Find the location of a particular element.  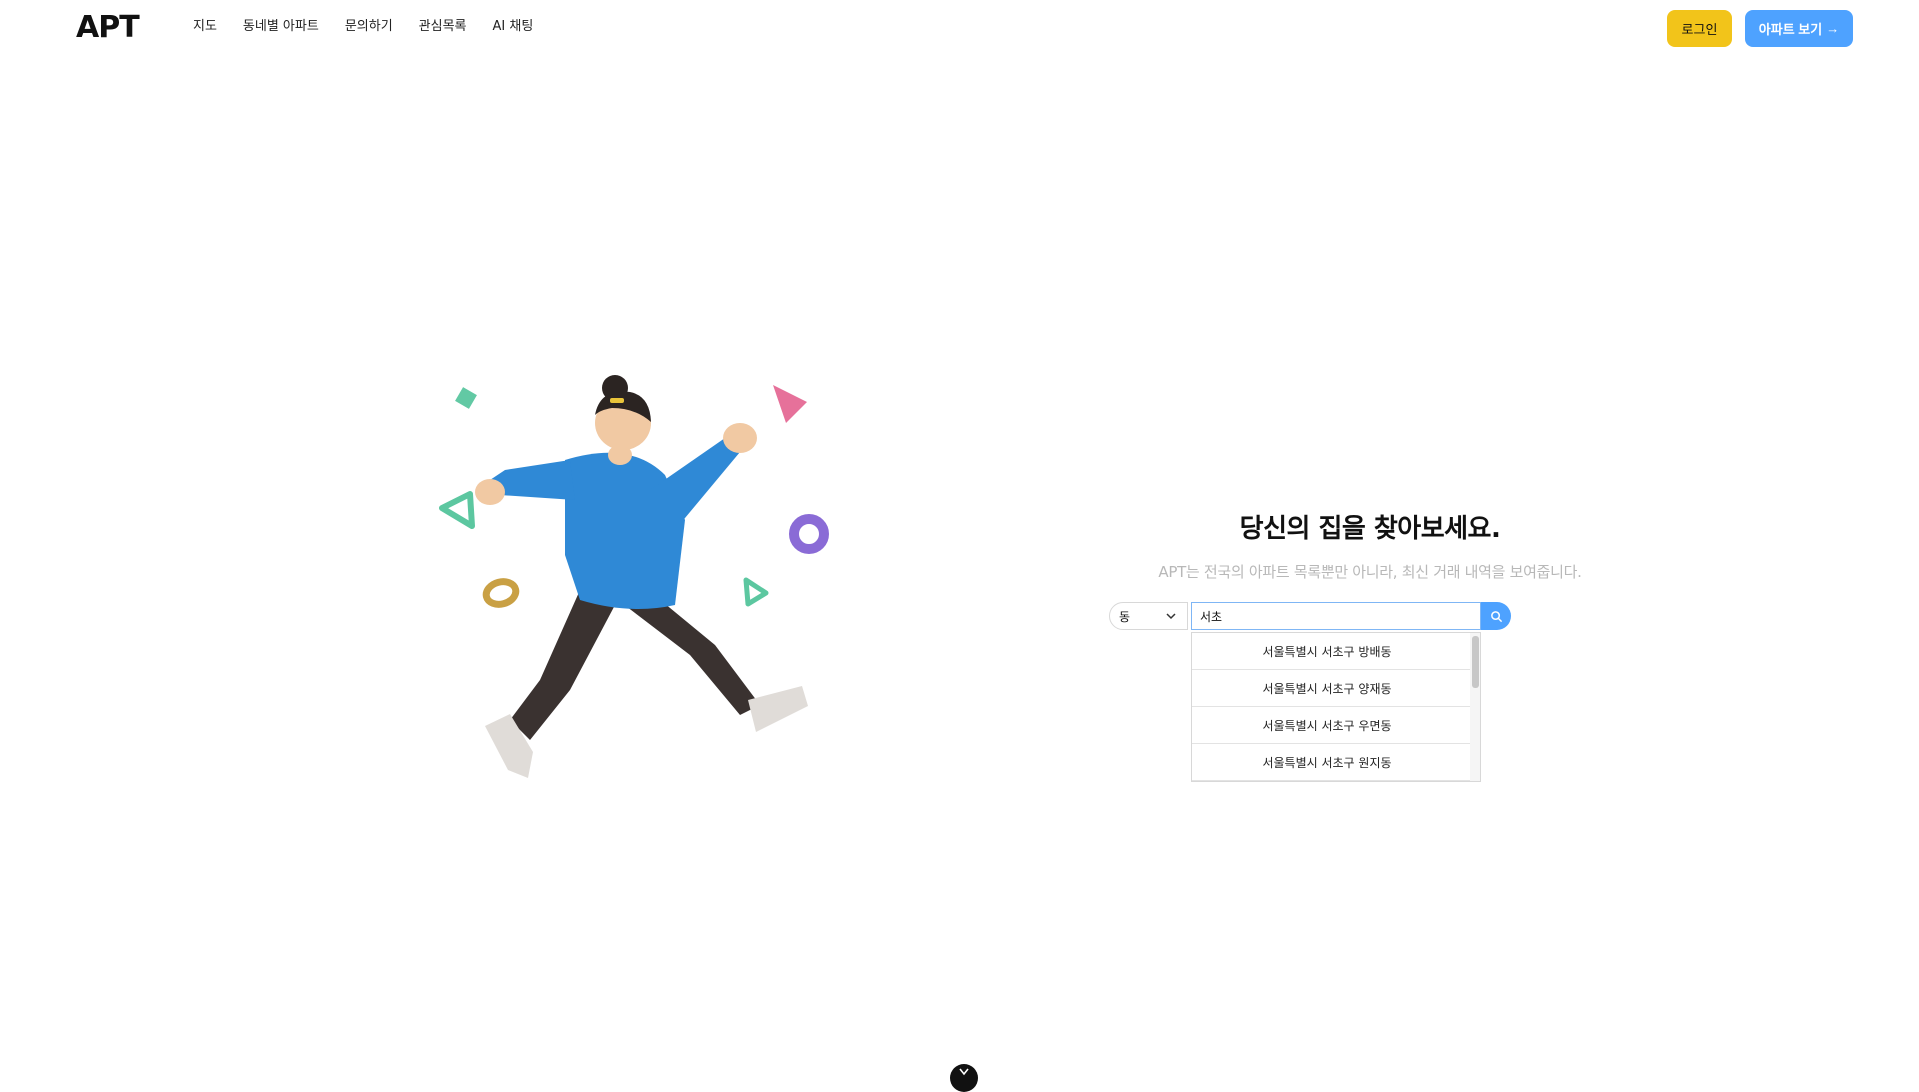

search-icon is located at coordinates (1496, 616).